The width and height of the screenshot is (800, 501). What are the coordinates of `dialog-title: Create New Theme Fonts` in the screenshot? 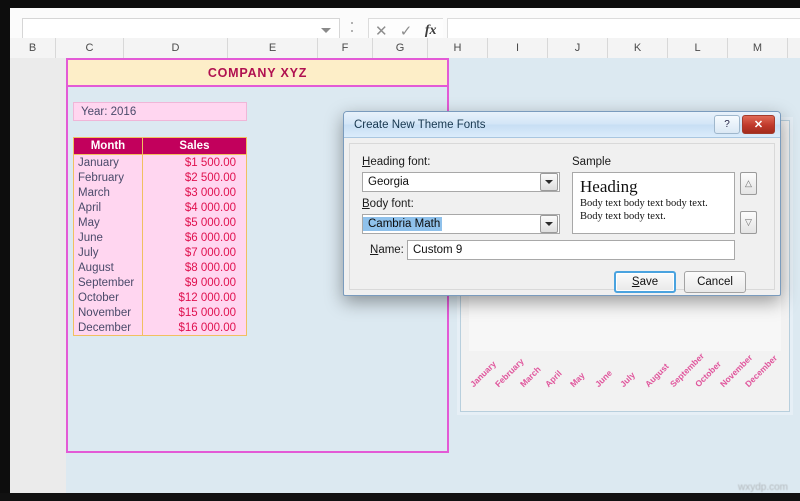 It's located at (420, 124).